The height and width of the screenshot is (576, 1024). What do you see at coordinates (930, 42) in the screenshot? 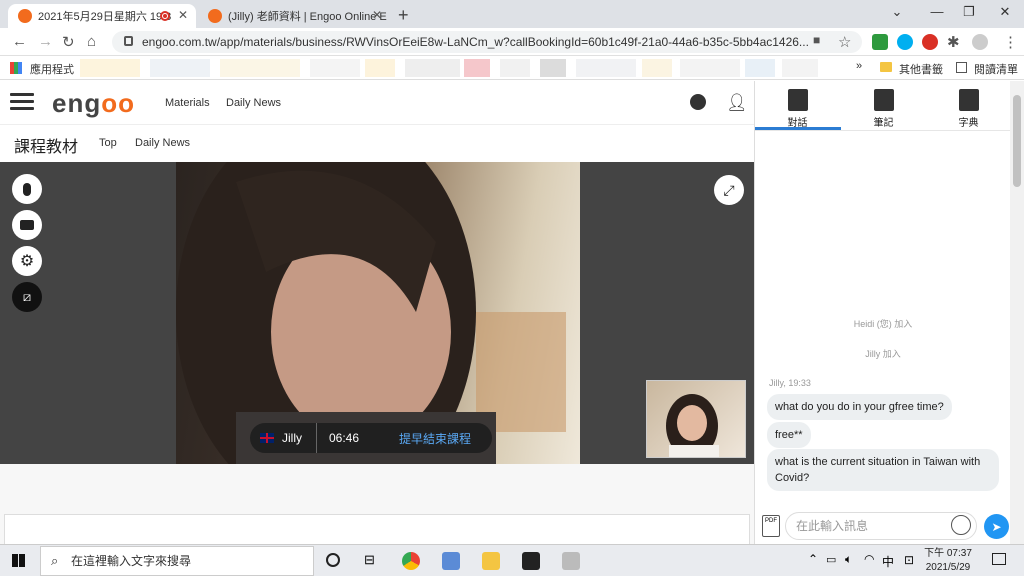
I see `adblock-icon` at bounding box center [930, 42].